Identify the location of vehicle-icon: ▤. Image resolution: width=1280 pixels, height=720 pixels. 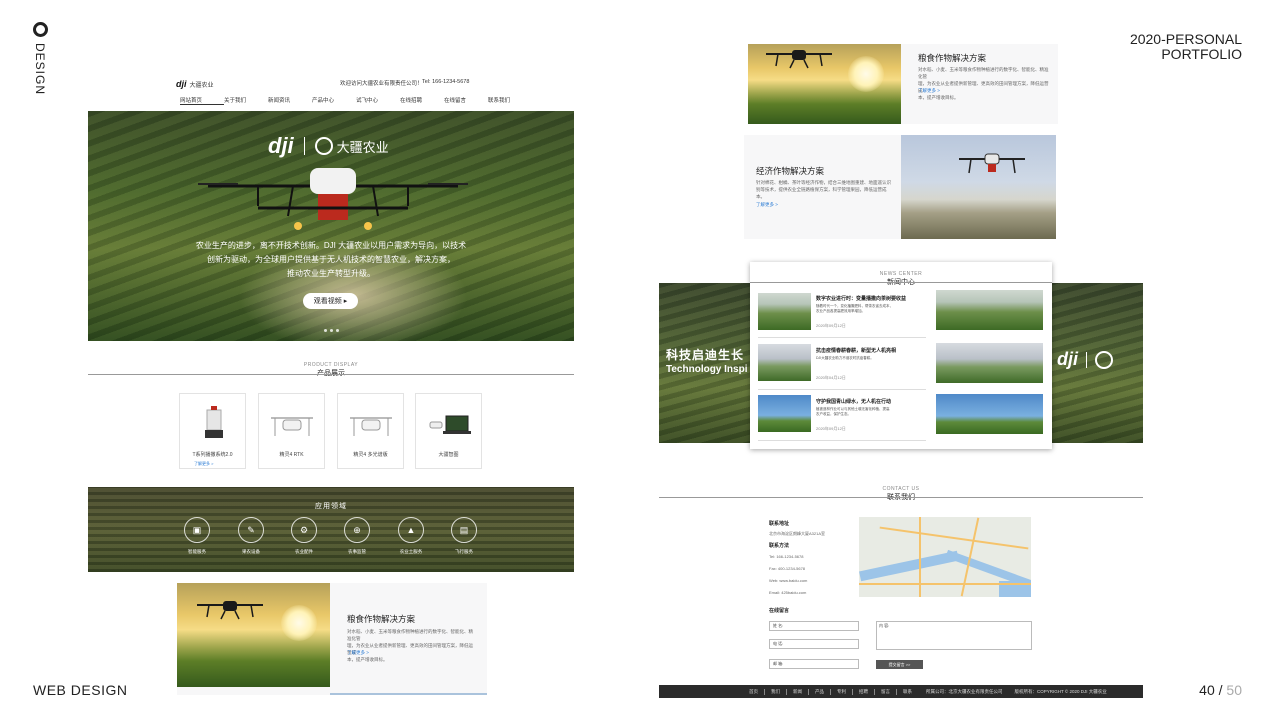
(464, 530).